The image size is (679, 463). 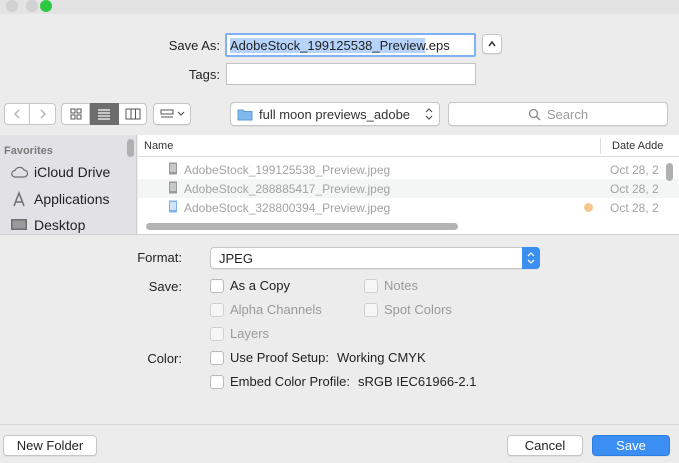 What do you see at coordinates (19, 224) in the screenshot?
I see `desktop-icon` at bounding box center [19, 224].